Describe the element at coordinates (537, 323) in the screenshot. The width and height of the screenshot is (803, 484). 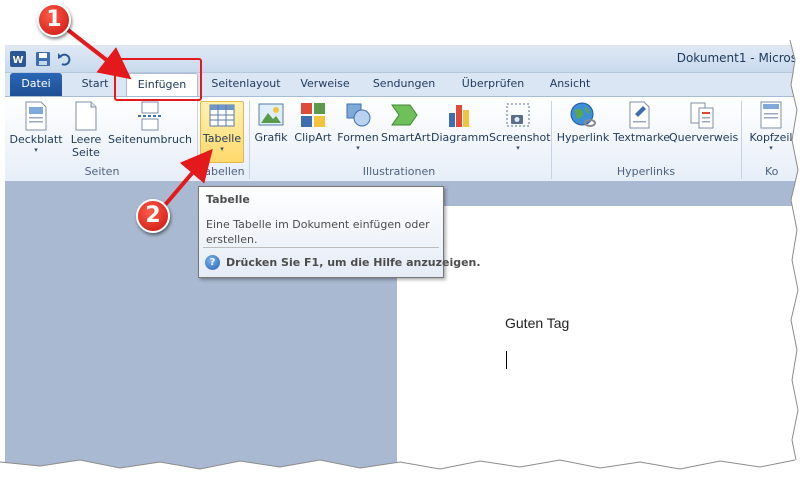
I see `document-text: Guten Tag` at that location.